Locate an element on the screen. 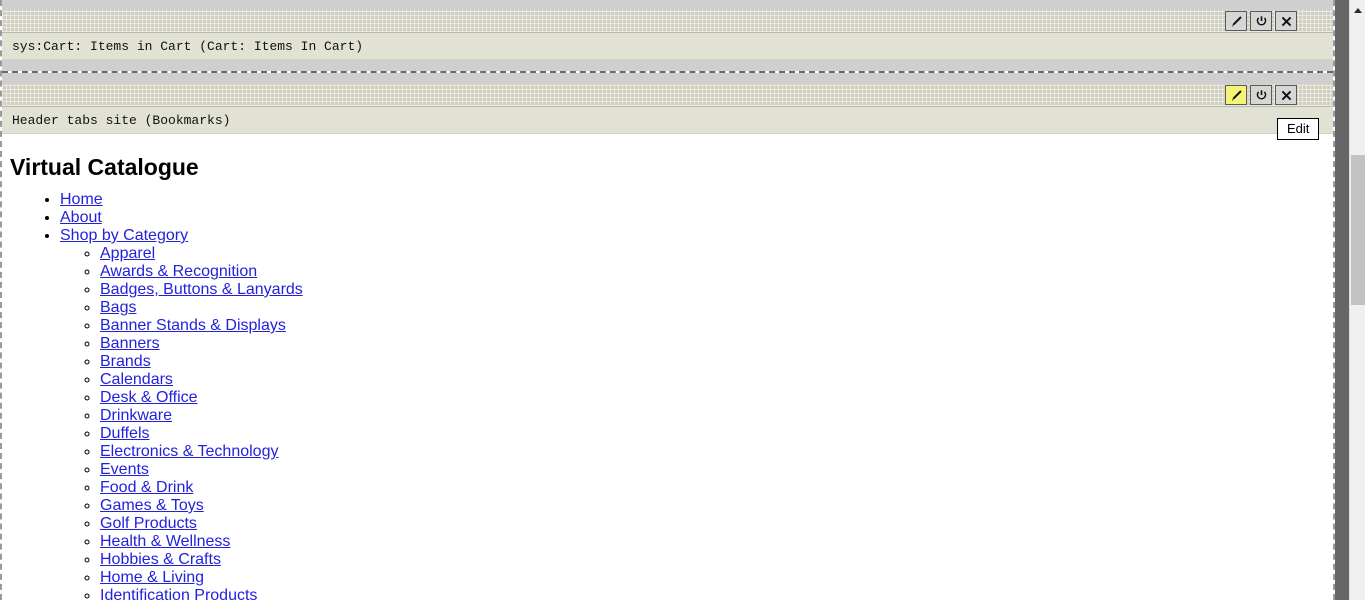 Image resolution: width=1365 pixels, height=600 pixels. category-link: Brands is located at coordinates (125, 361).